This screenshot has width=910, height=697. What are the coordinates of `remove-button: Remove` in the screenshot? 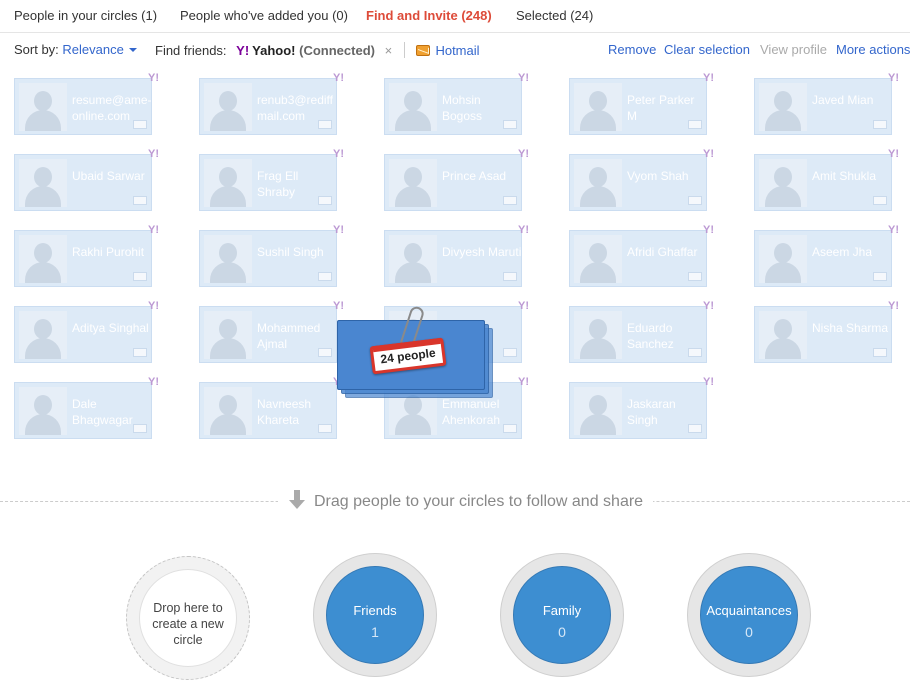 It's located at (632, 49).